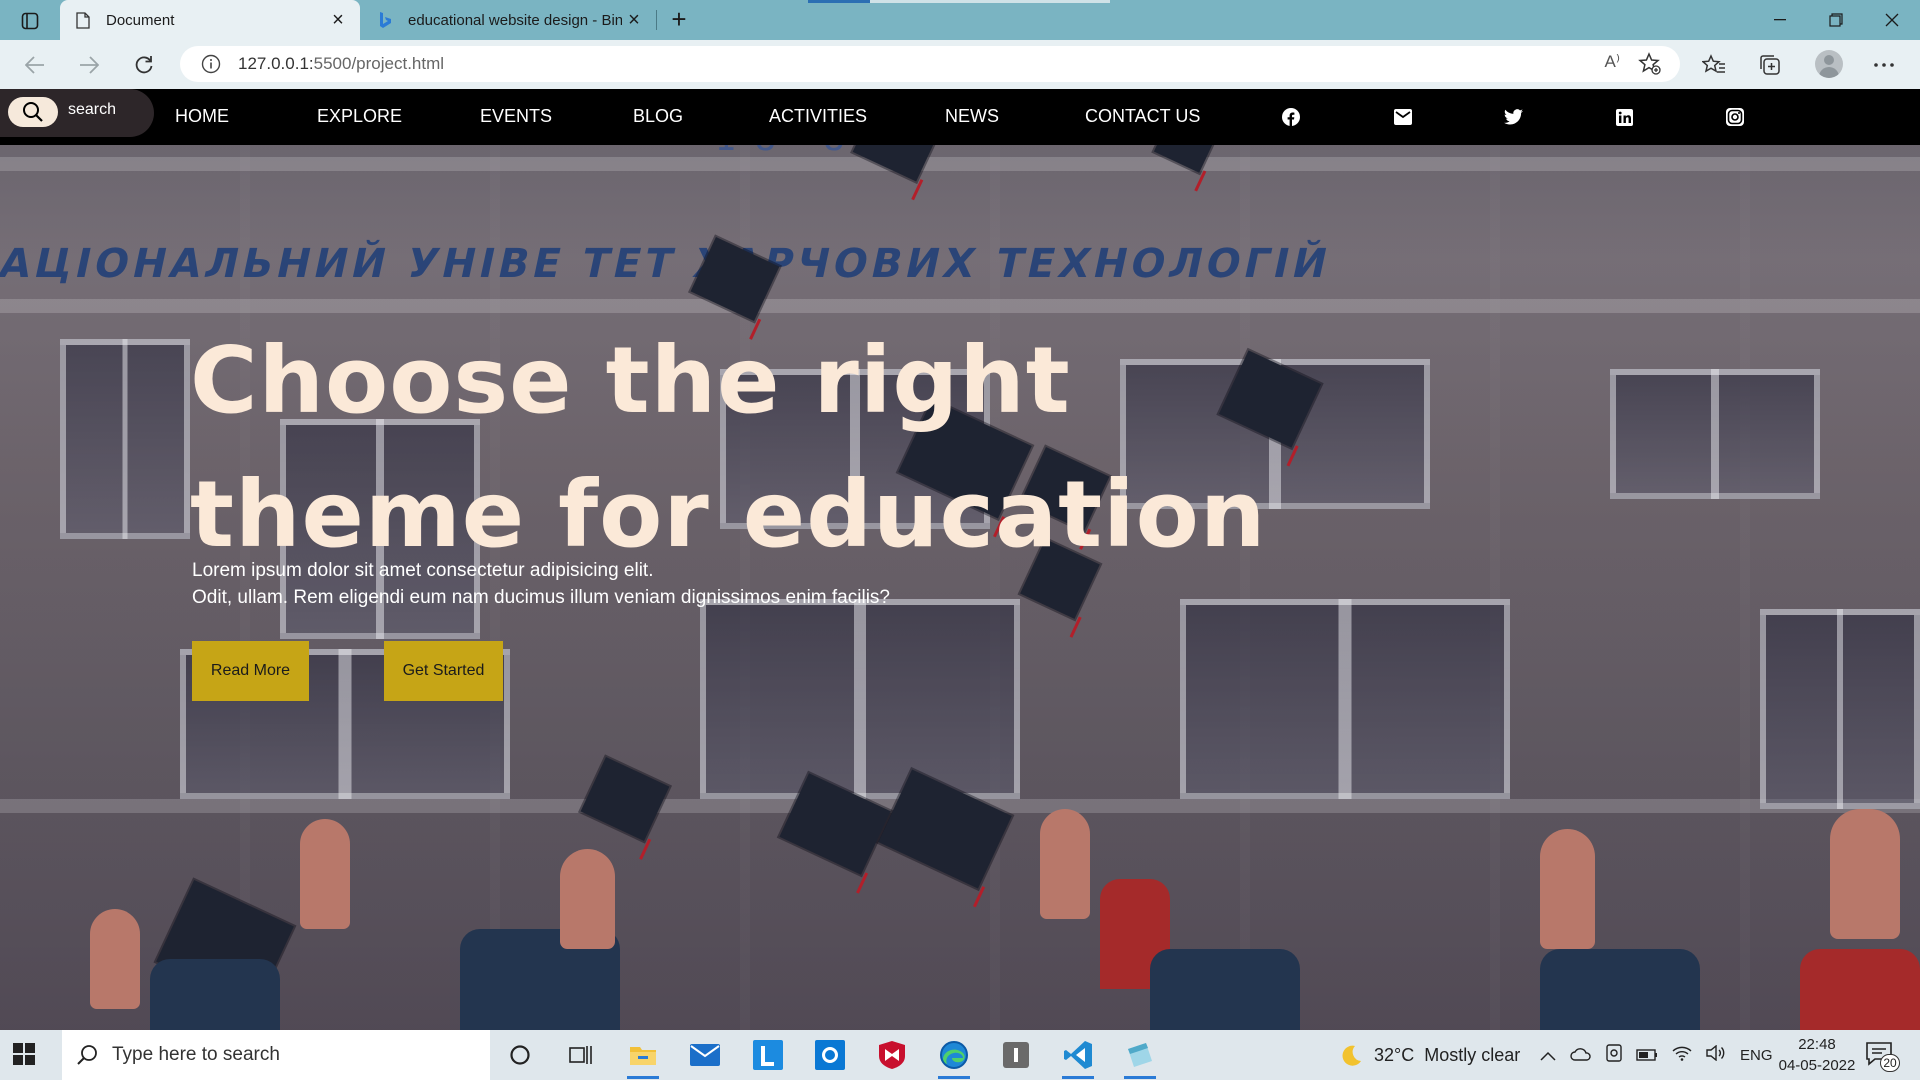 This screenshot has width=1920, height=1080. I want to click on new-tab-button: +, so click(679, 20).